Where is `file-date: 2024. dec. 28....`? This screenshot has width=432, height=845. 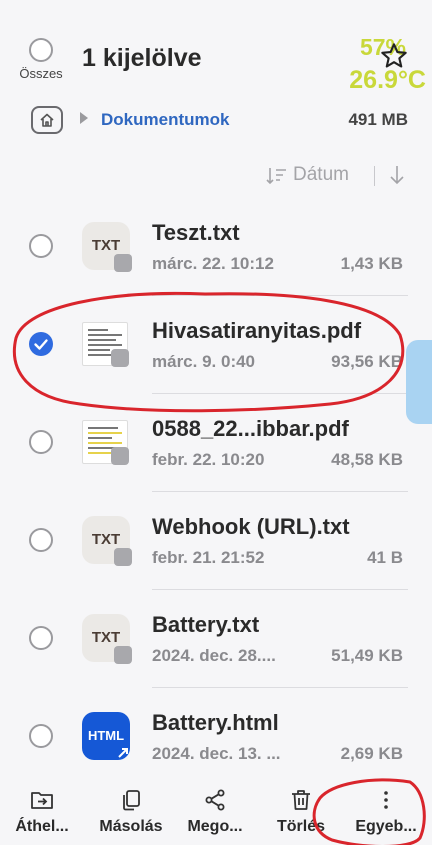 file-date: 2024. dec. 28.... is located at coordinates (214, 655).